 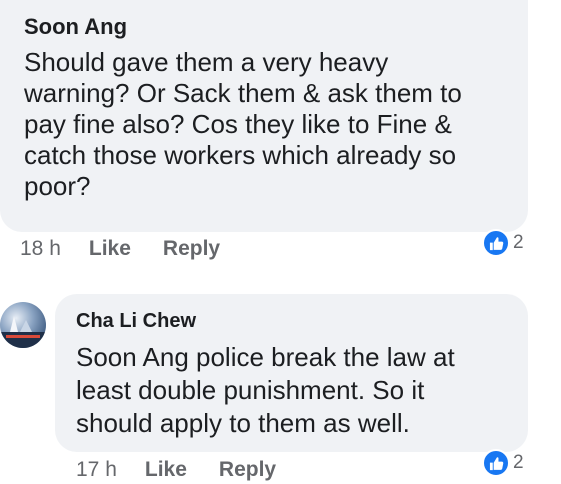 What do you see at coordinates (23, 325) in the screenshot?
I see `avatar` at bounding box center [23, 325].